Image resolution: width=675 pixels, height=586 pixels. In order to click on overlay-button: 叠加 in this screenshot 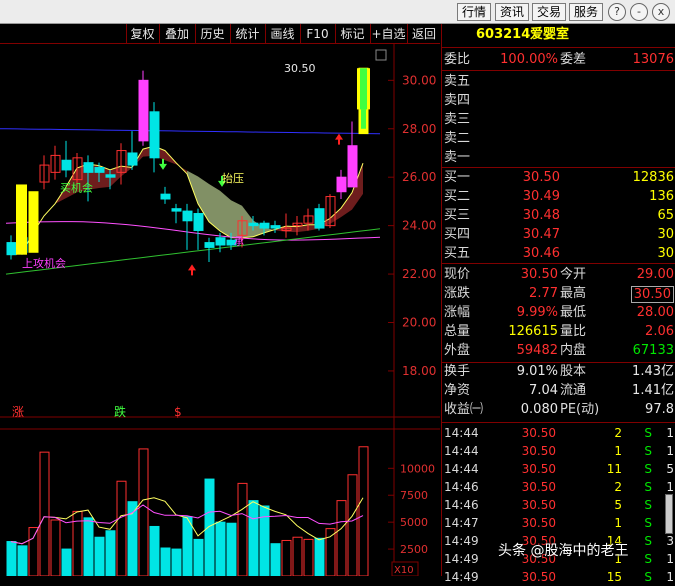, I will do `click(176, 34)`.